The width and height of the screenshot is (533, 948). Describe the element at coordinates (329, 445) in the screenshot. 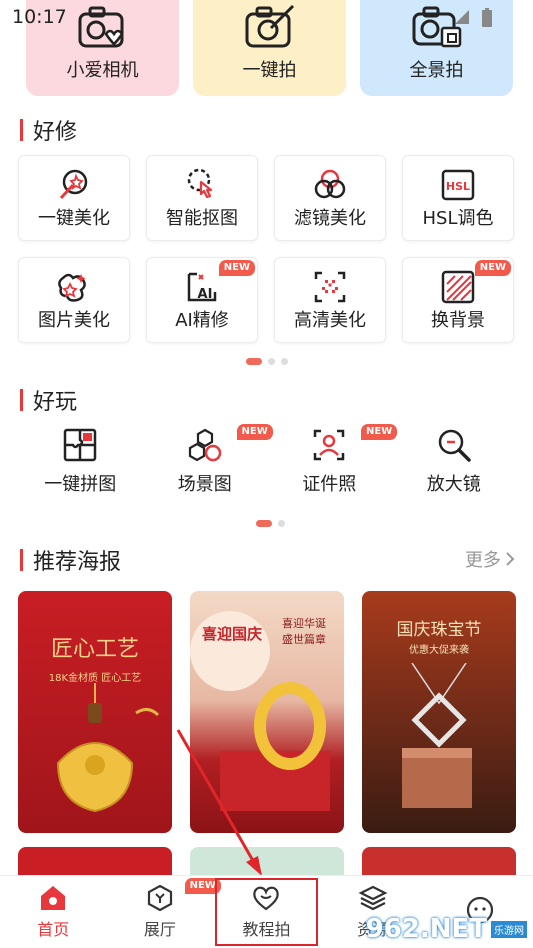

I see `id-photo-icon` at that location.